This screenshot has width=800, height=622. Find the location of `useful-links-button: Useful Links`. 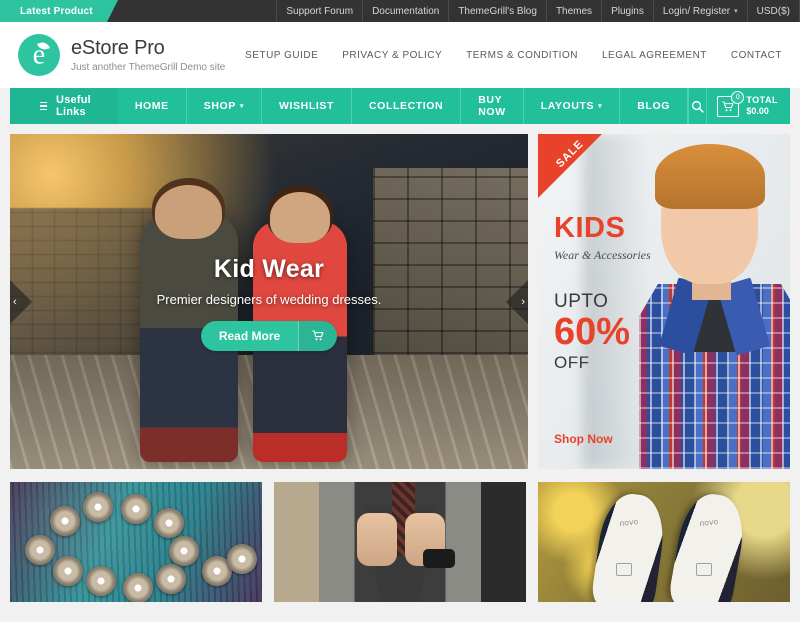

useful-links-button: Useful Links is located at coordinates (64, 106).